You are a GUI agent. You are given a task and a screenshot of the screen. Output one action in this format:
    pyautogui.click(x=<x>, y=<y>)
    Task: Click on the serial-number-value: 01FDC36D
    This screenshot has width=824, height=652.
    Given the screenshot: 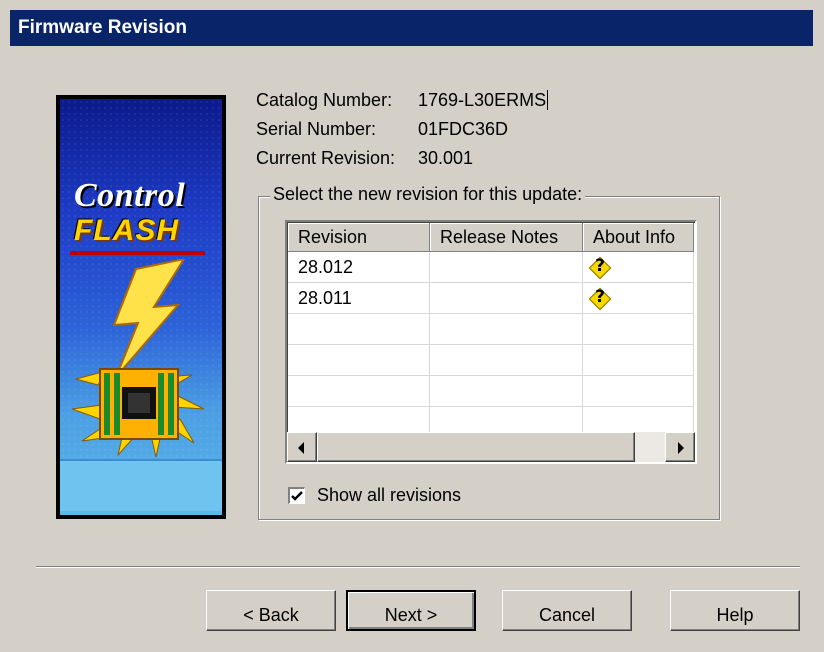 What is the action you would take?
    pyautogui.click(x=463, y=129)
    